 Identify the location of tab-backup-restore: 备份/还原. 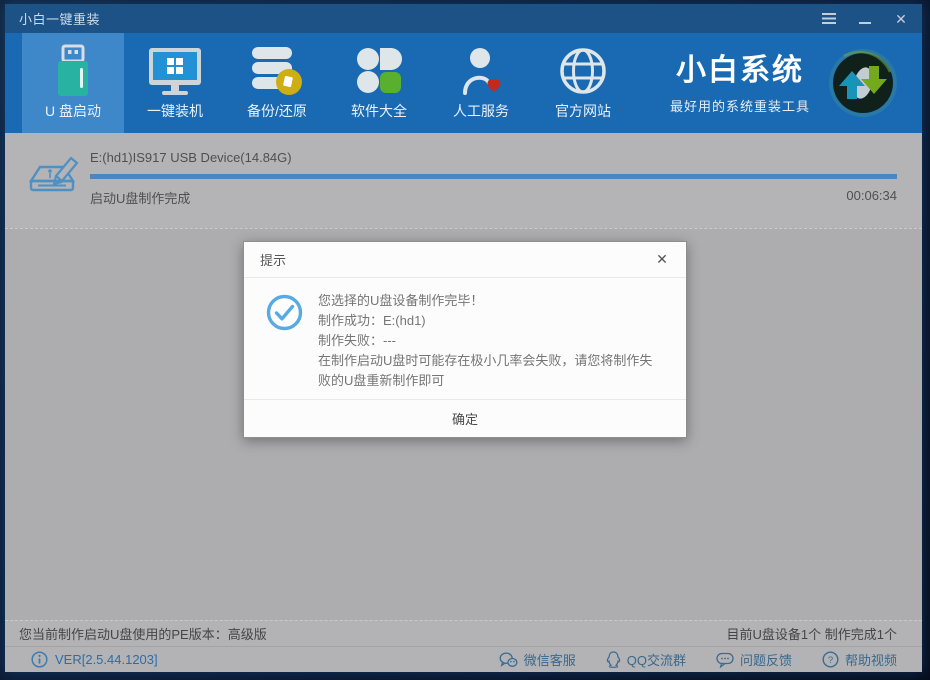
(277, 83).